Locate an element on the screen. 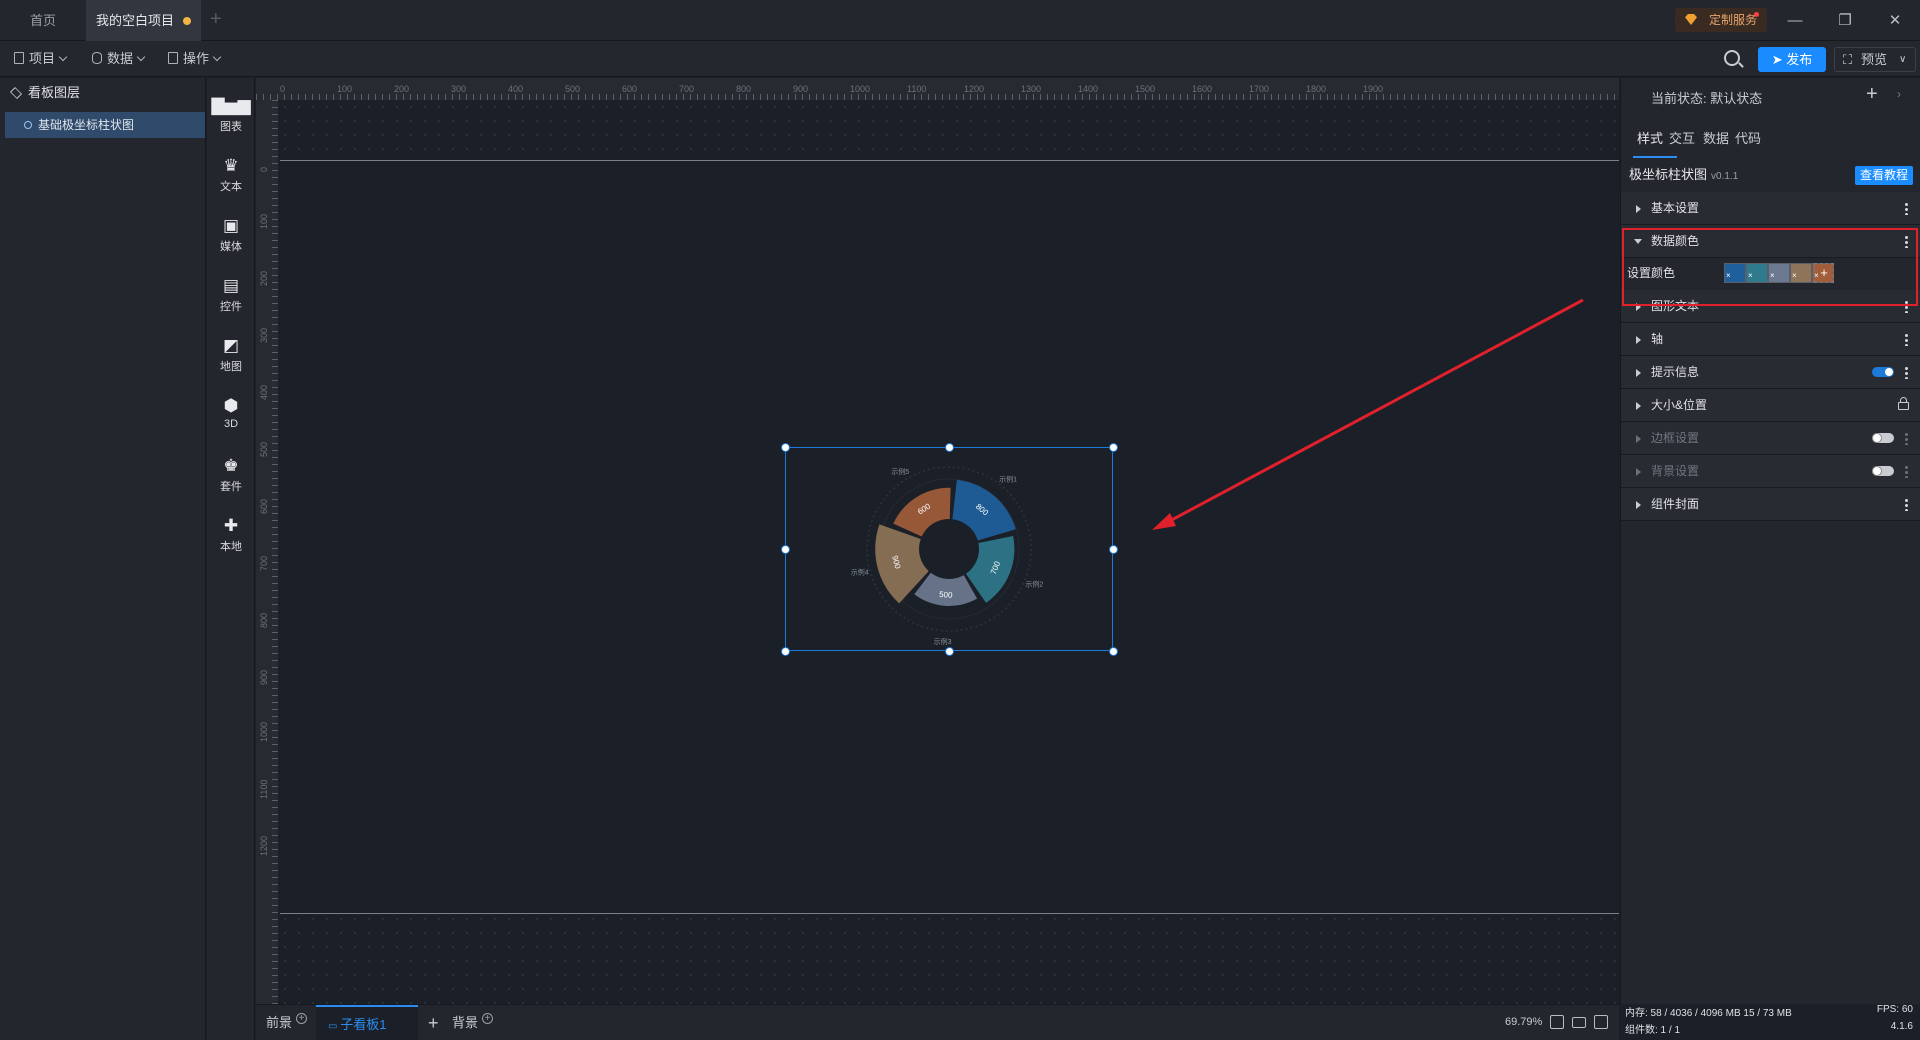 The height and width of the screenshot is (1040, 1920). search-icon is located at coordinates (1732, 58).